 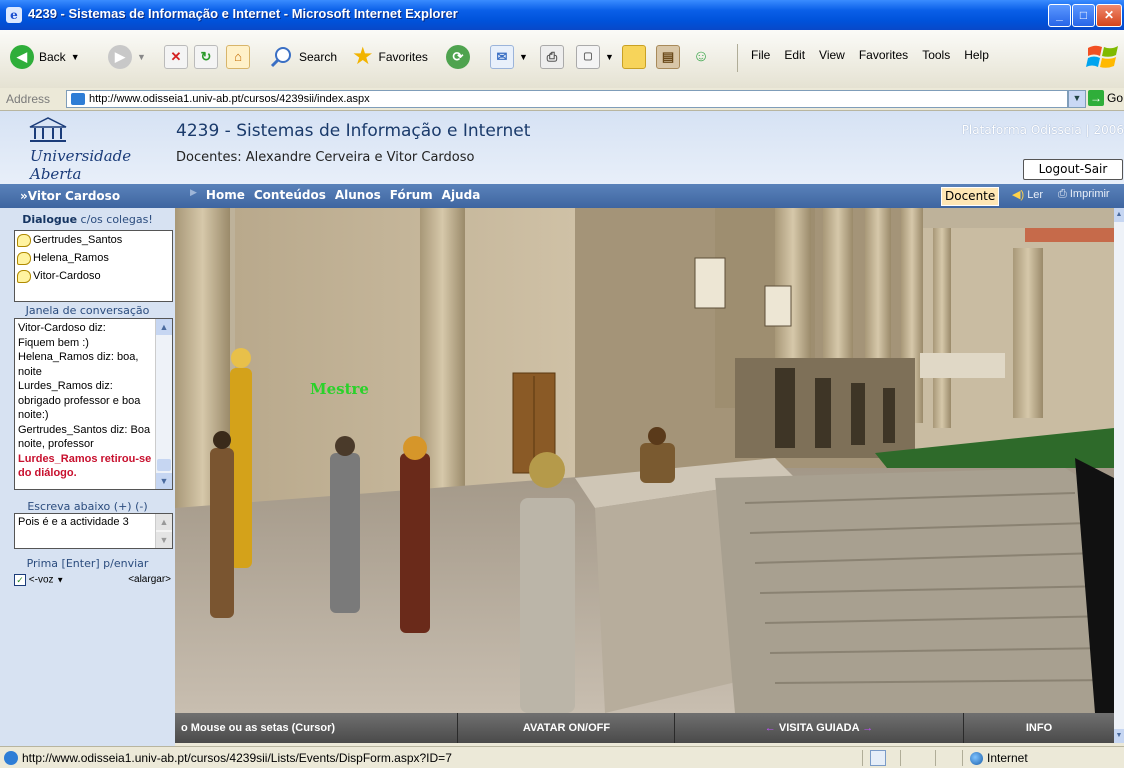 I want to click on menu-view: View, so click(x=832, y=55).